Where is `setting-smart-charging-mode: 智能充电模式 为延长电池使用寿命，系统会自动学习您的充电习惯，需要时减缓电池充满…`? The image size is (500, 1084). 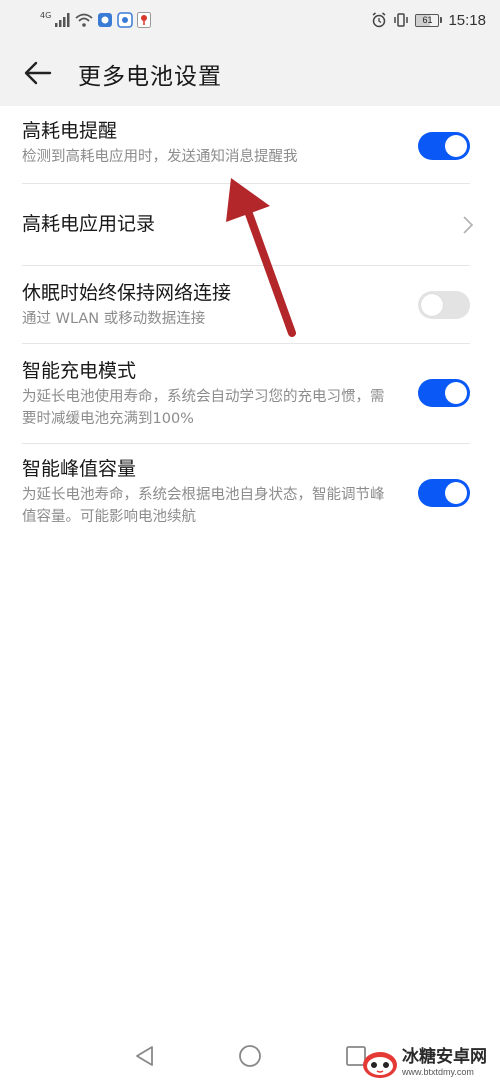
setting-smart-charging-mode: 智能充电模式 为延长电池使用寿命，系统会自动学习您的充电习惯，需要时减缓电池充满… is located at coordinates (250, 394).